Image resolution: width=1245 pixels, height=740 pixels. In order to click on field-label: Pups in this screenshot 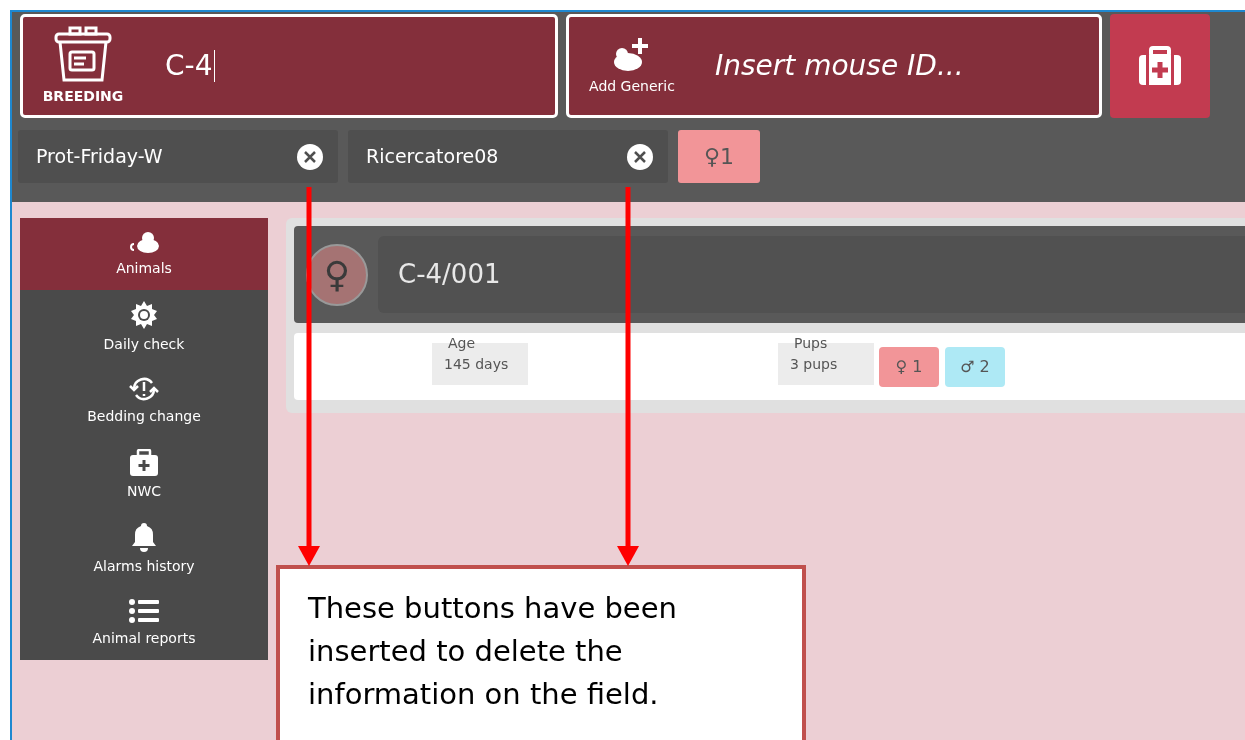, I will do `click(811, 343)`.